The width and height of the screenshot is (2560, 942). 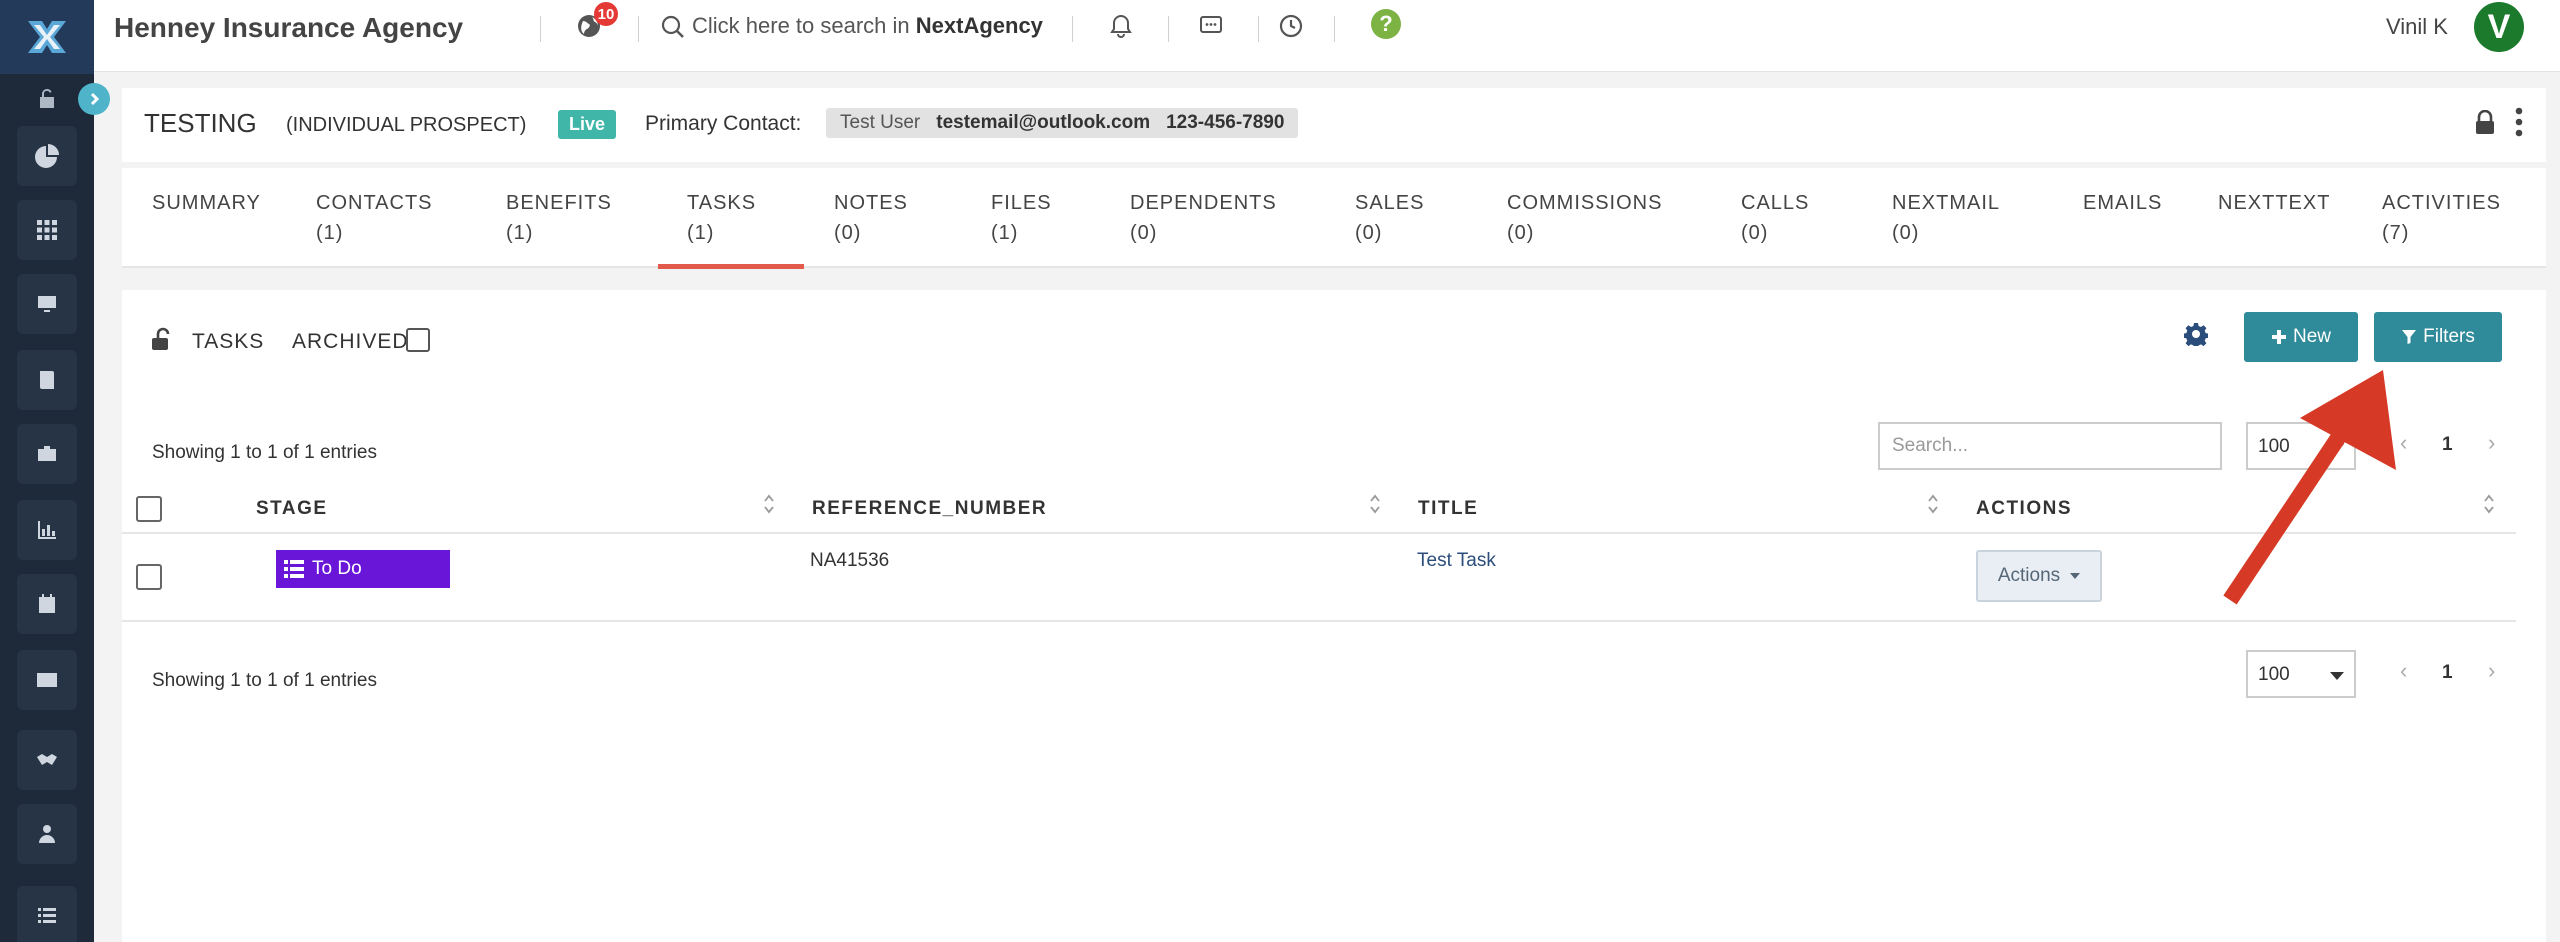 I want to click on tab-label: NEXTMAIL, so click(x=1946, y=203).